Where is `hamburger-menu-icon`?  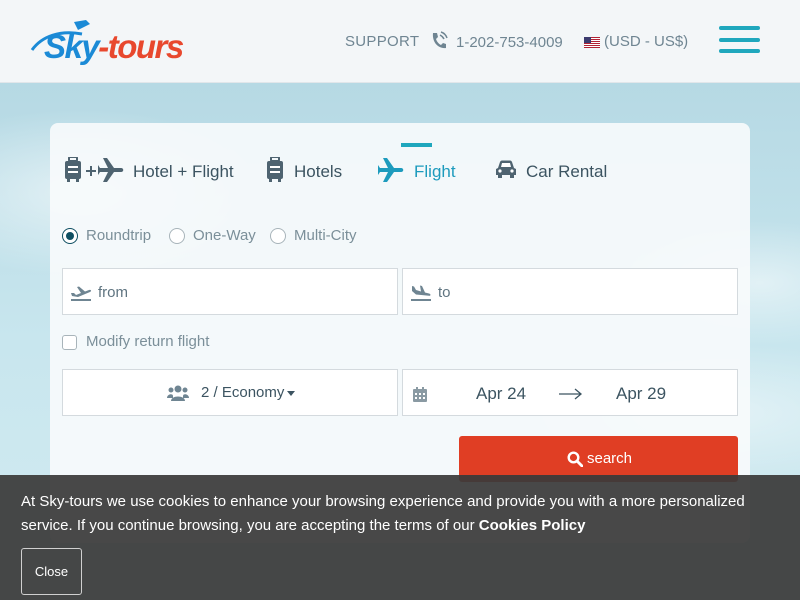
hamburger-menu-icon is located at coordinates (740, 40).